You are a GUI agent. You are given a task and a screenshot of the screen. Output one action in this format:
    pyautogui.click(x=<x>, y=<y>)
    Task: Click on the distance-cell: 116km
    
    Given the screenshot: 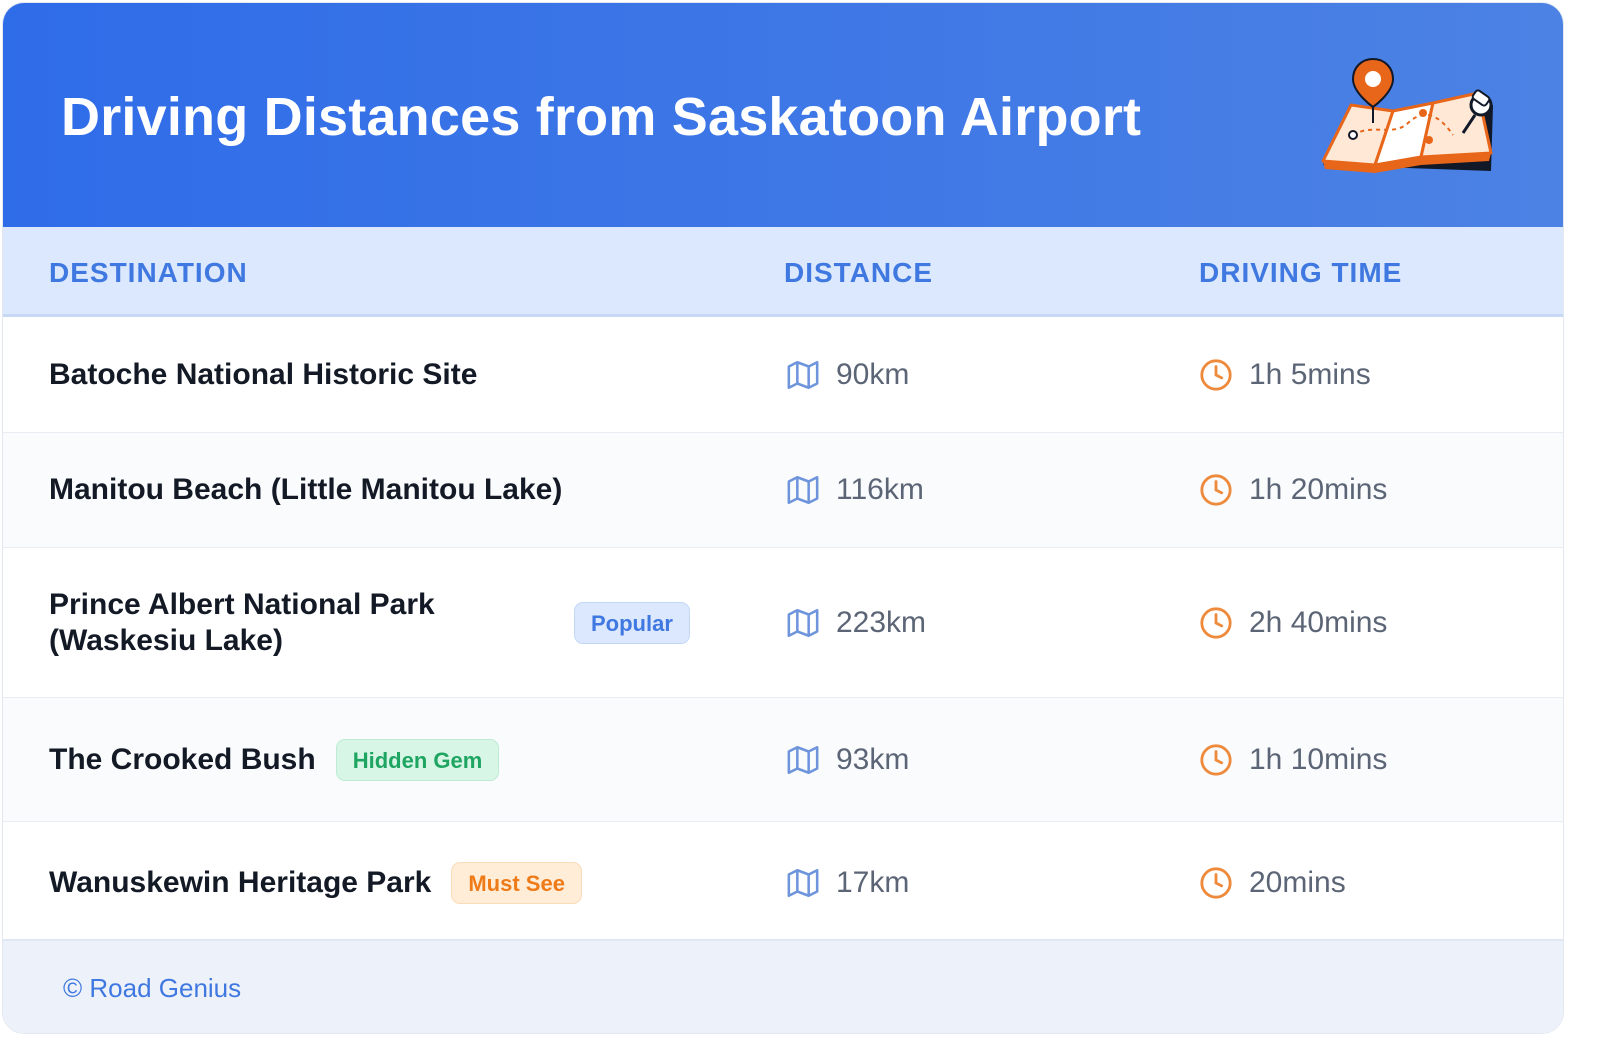 What is the action you would take?
    pyautogui.click(x=855, y=490)
    